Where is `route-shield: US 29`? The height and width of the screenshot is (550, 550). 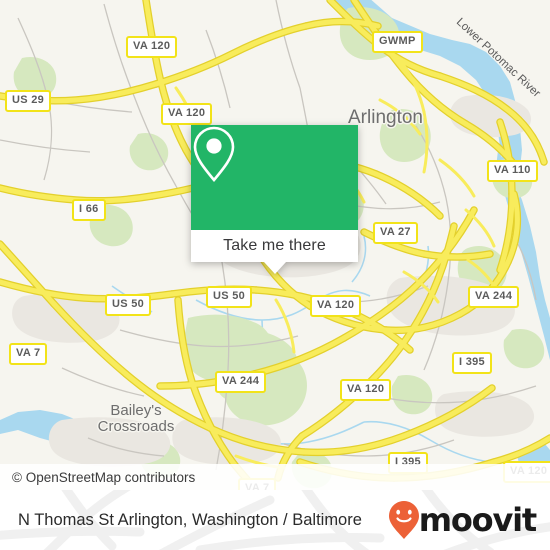 route-shield: US 29 is located at coordinates (28, 101).